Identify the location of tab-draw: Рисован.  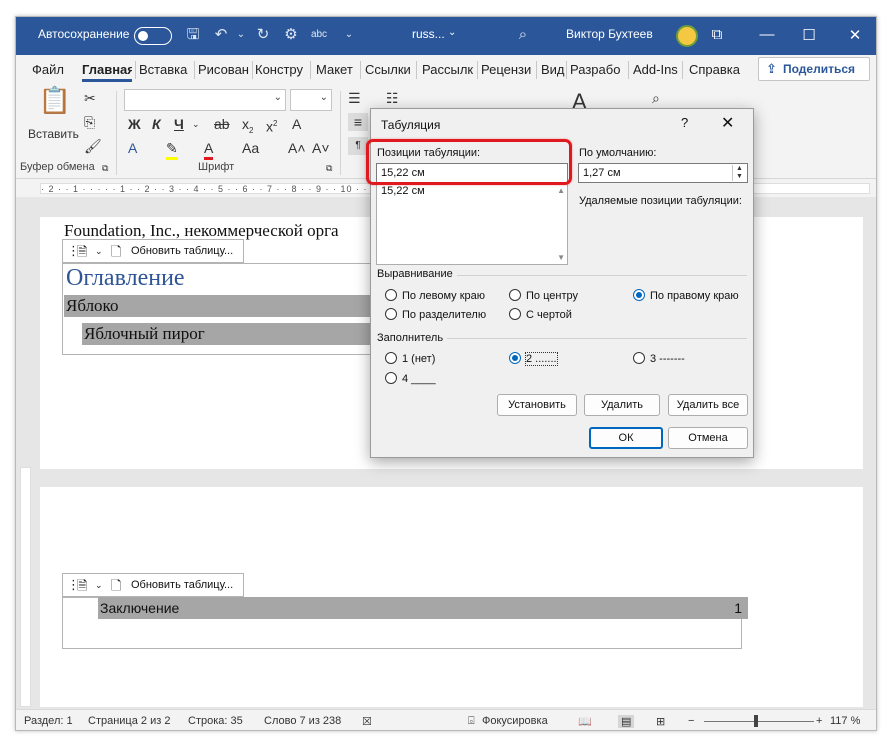
(224, 69).